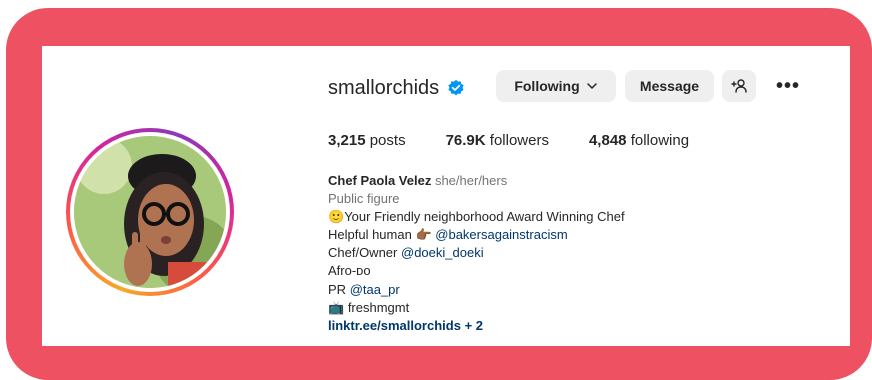 The height and width of the screenshot is (380, 872). I want to click on following-button-label: Following, so click(547, 86).